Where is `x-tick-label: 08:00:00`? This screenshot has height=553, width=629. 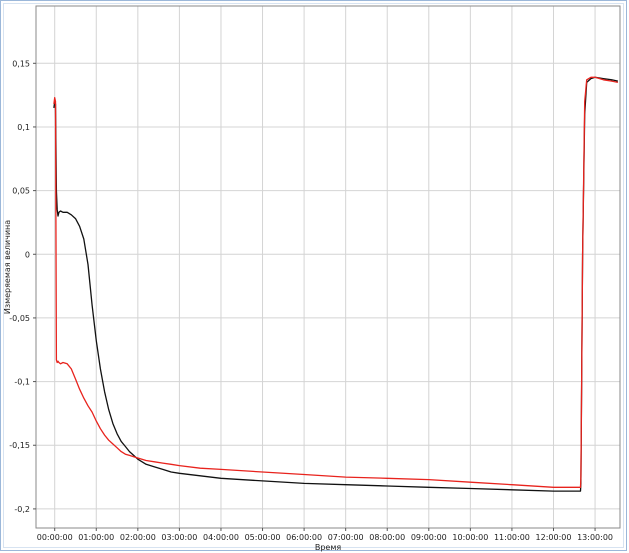
x-tick-label: 08:00:00 is located at coordinates (387, 537).